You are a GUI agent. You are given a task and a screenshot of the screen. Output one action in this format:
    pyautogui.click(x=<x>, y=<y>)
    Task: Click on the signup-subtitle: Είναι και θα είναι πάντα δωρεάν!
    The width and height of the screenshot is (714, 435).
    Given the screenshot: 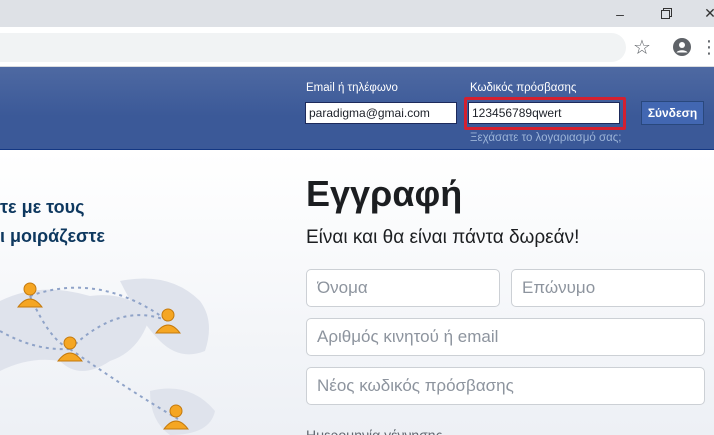 What is the action you would take?
    pyautogui.click(x=443, y=237)
    